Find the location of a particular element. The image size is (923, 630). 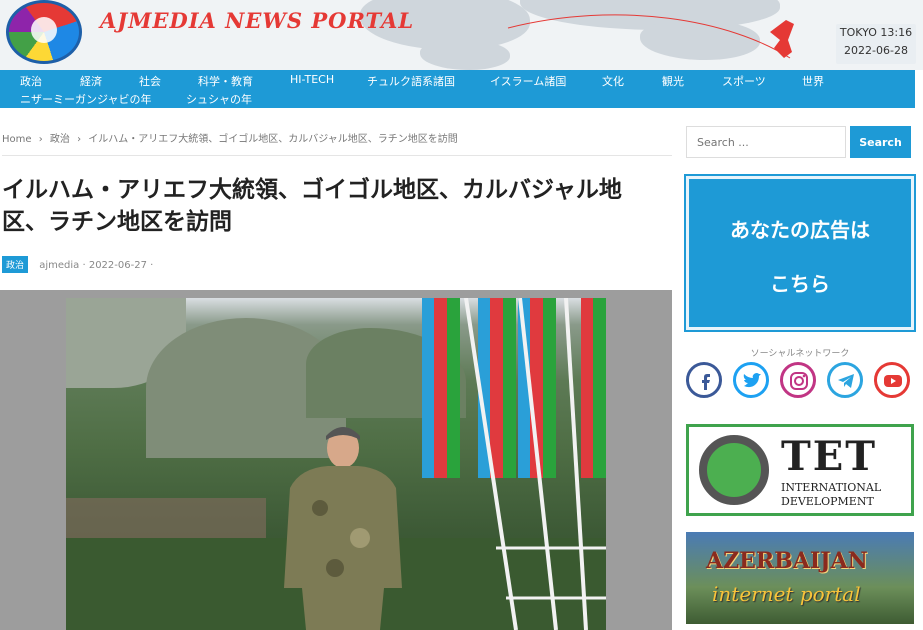

category-badge: 政治 is located at coordinates (15, 264).